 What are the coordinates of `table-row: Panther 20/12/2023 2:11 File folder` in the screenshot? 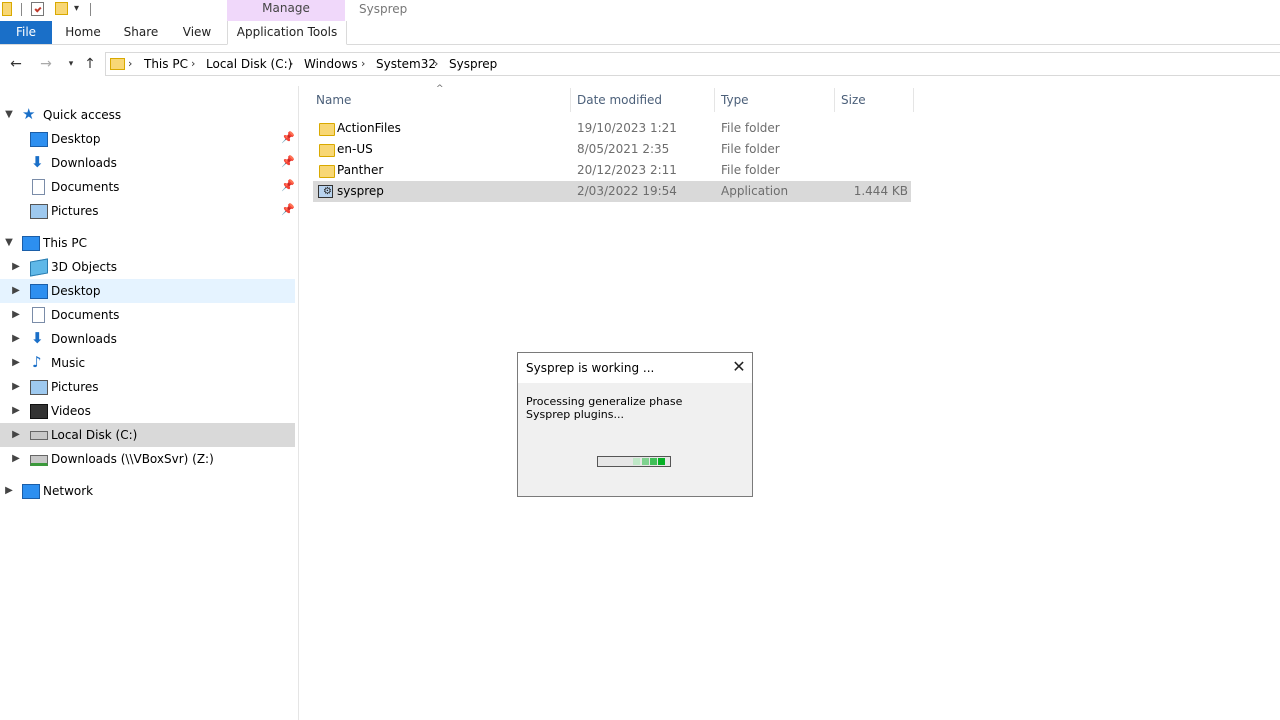 It's located at (612, 170).